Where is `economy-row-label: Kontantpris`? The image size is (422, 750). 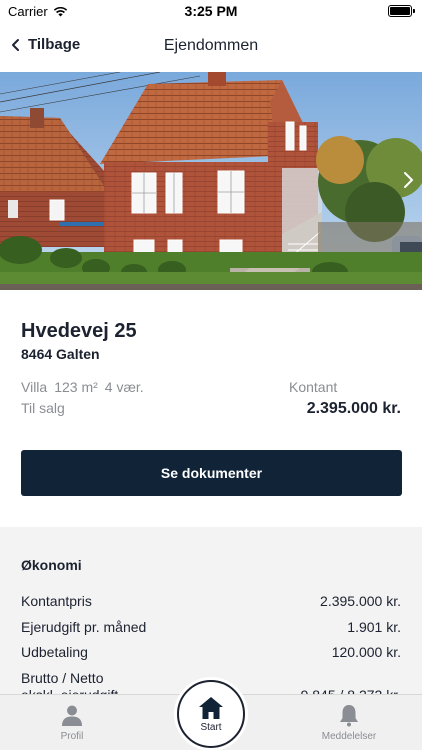 economy-row-label: Kontantpris is located at coordinates (56, 601).